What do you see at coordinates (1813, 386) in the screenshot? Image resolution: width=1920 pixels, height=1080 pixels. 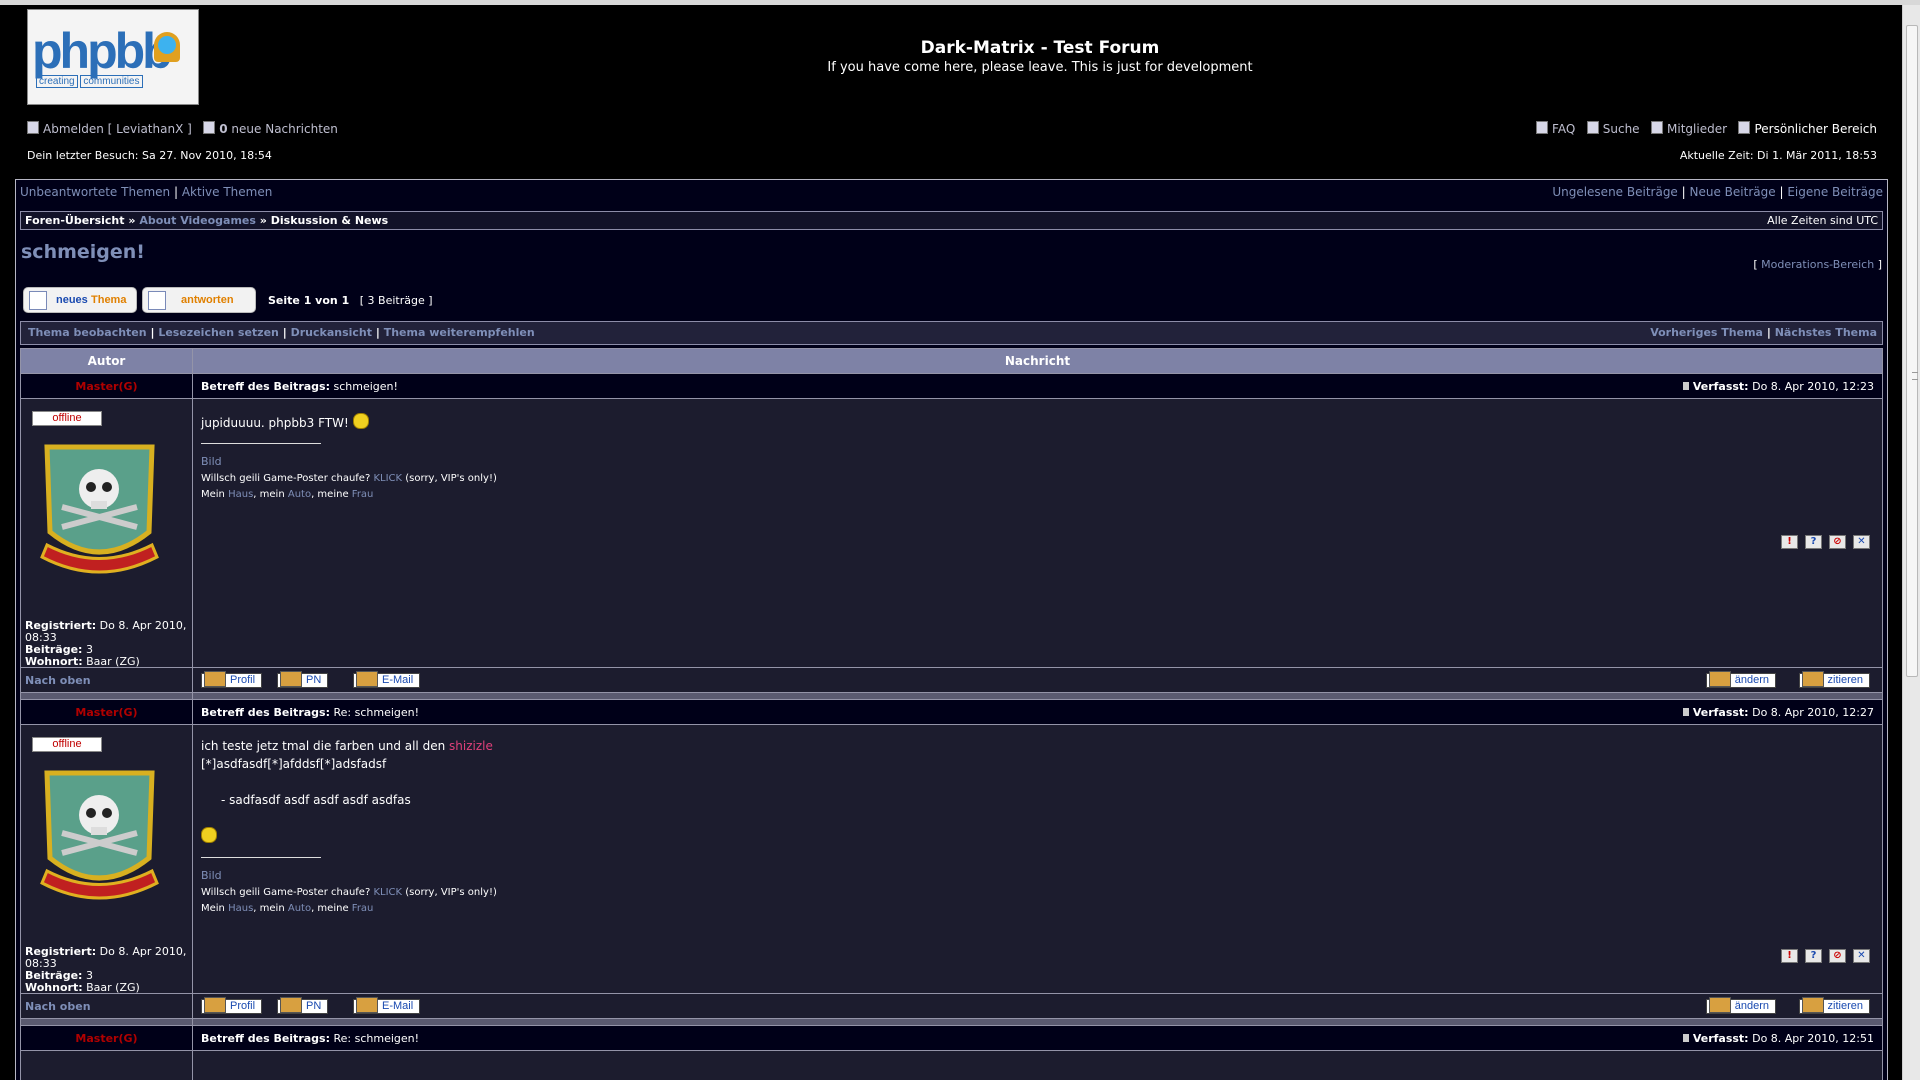 I see `post-date: Do 8. Apr 2010, 12:23` at bounding box center [1813, 386].